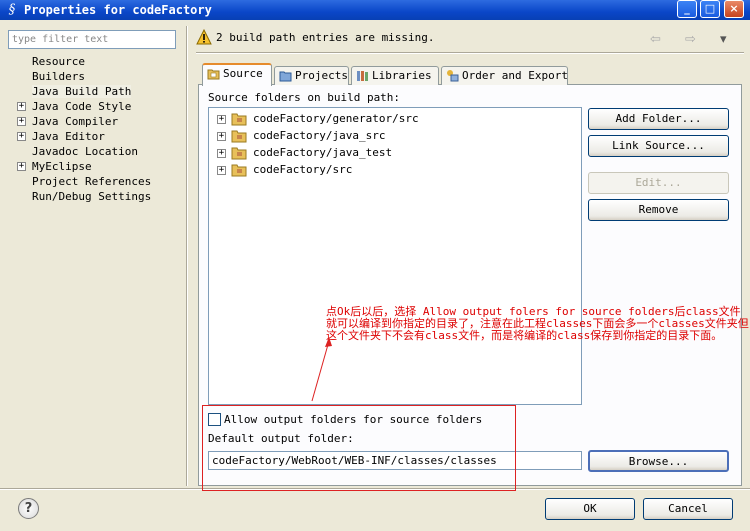 The height and width of the screenshot is (531, 750). Describe the element at coordinates (12, 9) in the screenshot. I see `eclipse-properties-icon: §` at that location.